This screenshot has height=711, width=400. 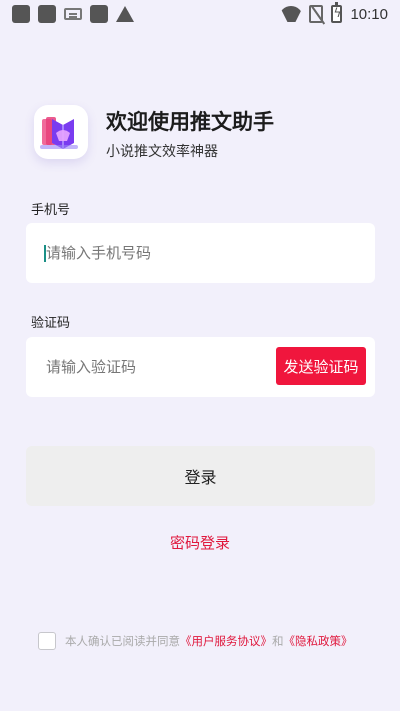 What do you see at coordinates (200, 542) in the screenshot?
I see `password-login-link: 密码登录` at bounding box center [200, 542].